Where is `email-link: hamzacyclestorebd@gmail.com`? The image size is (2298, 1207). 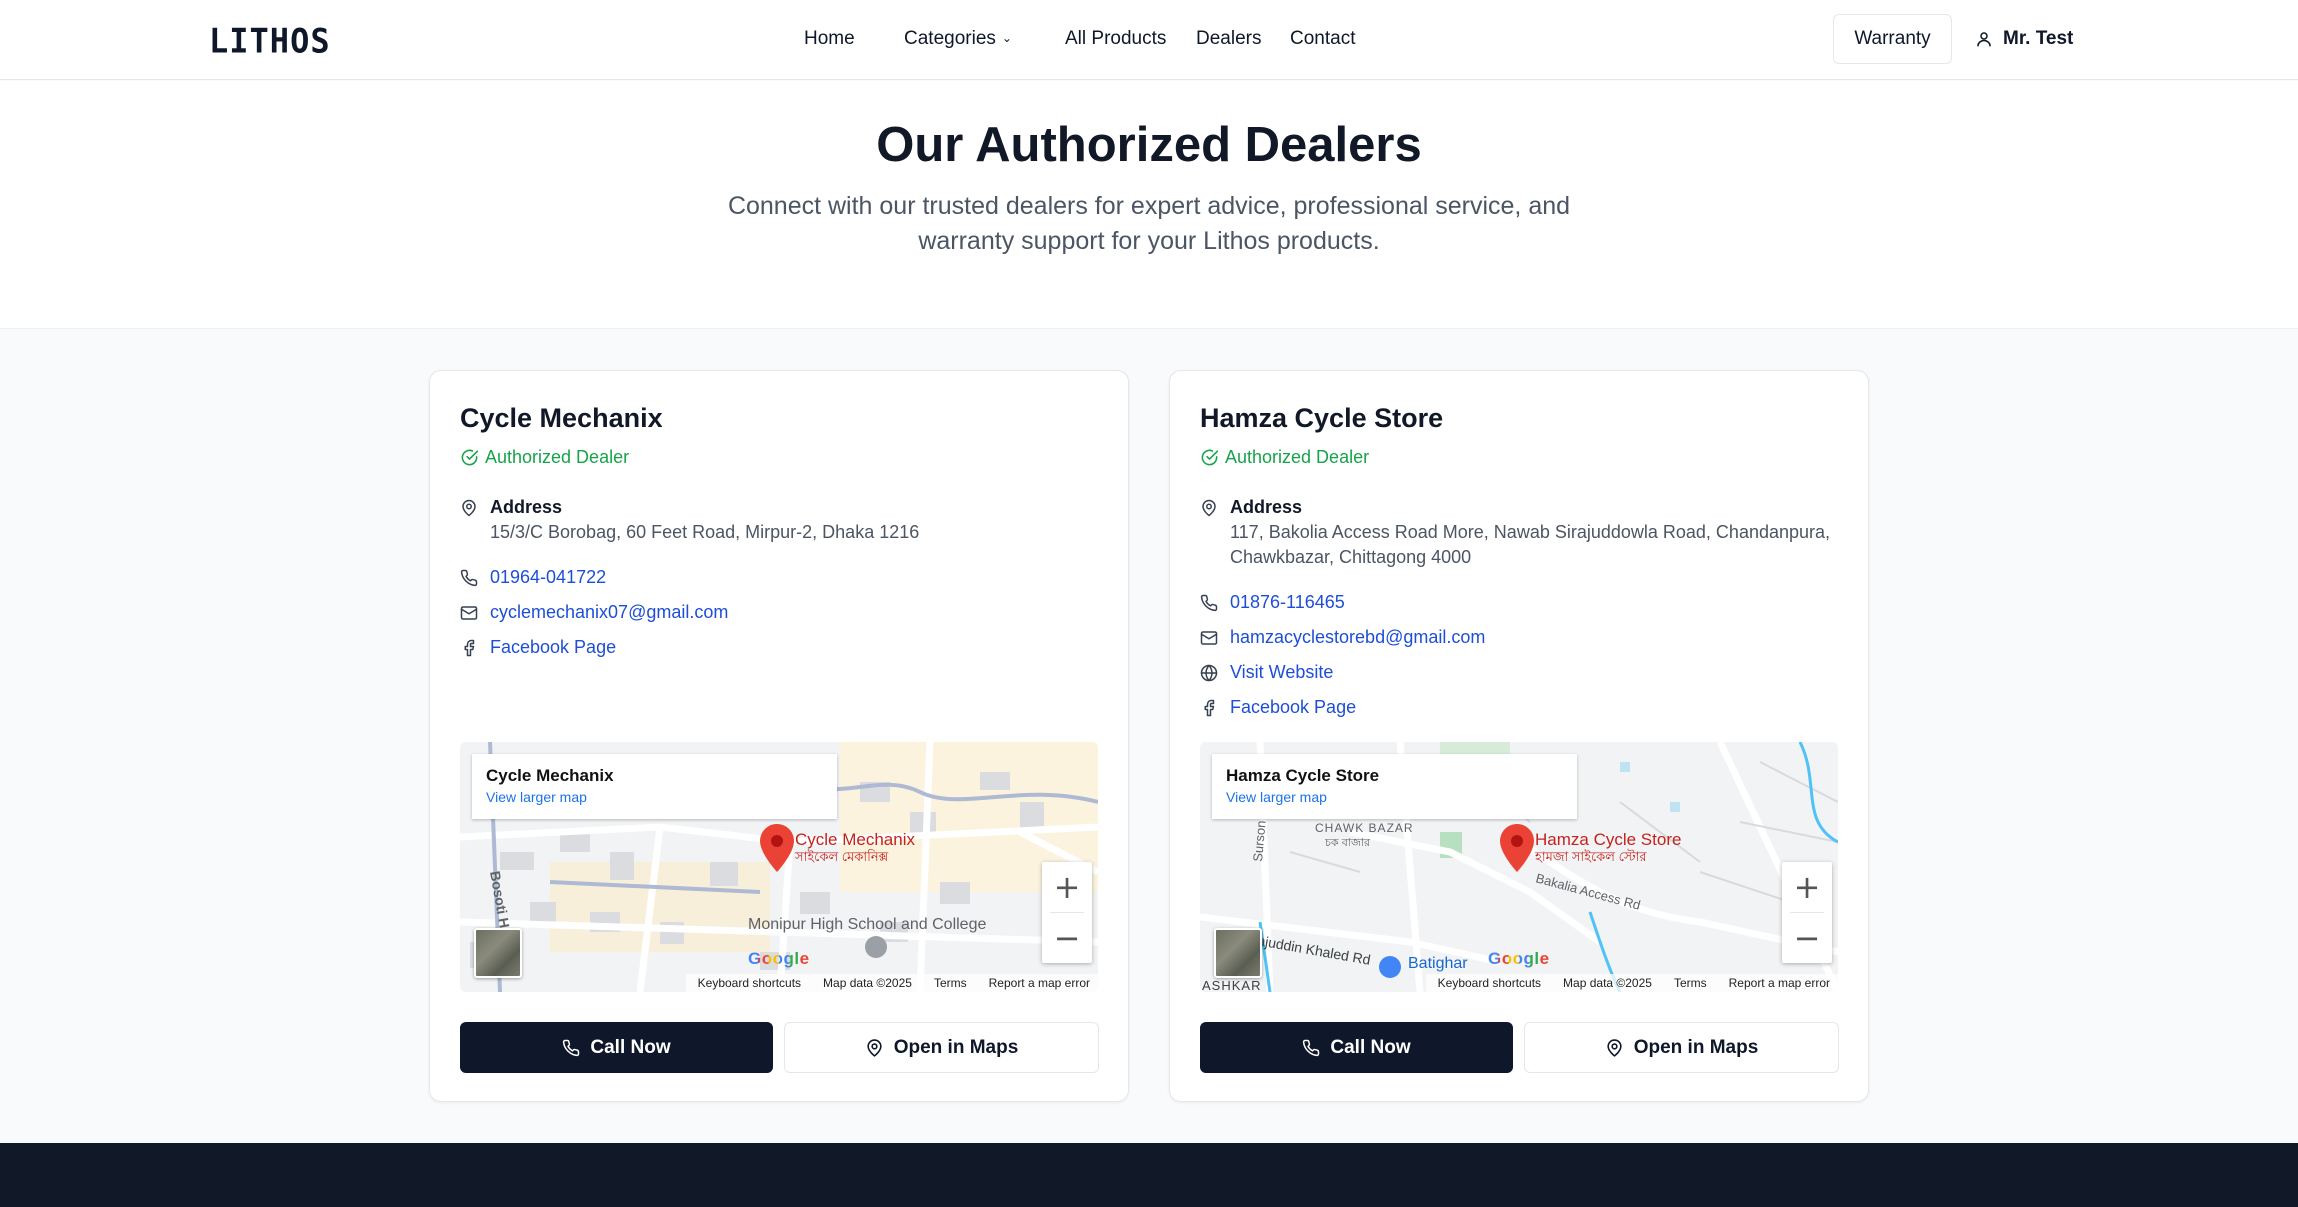
email-link: hamzacyclestorebd@gmail.com is located at coordinates (1357, 637).